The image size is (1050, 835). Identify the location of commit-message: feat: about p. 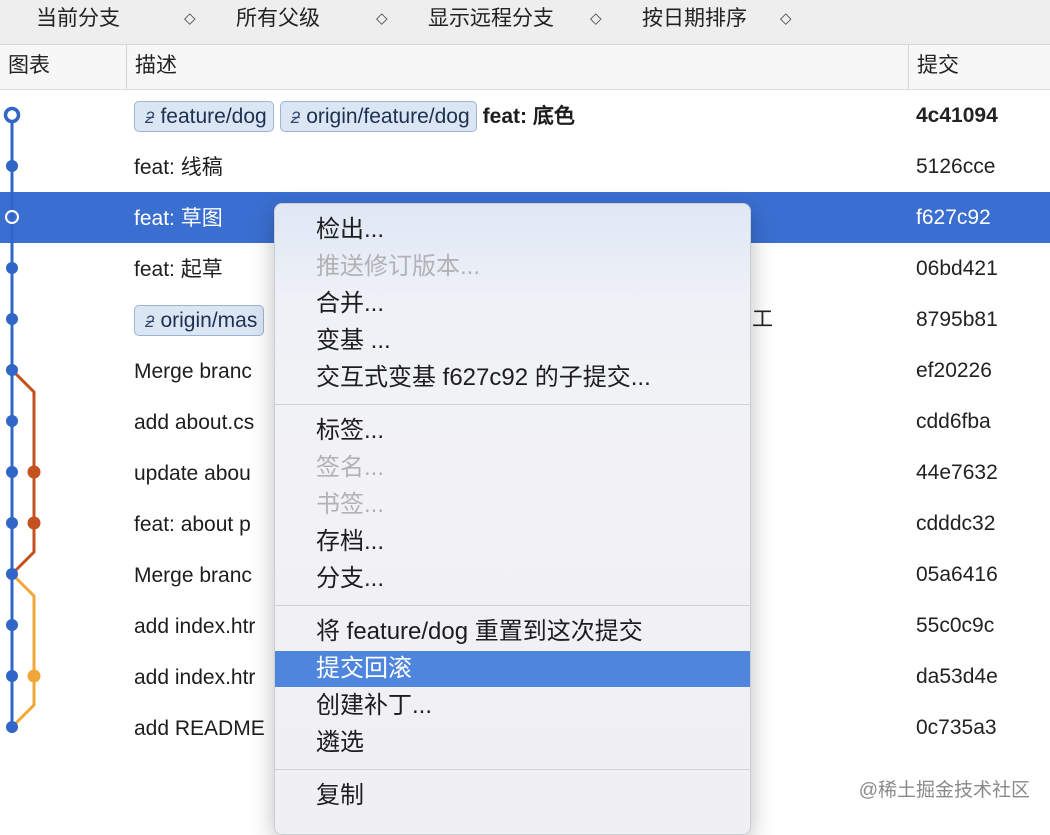
(192, 524).